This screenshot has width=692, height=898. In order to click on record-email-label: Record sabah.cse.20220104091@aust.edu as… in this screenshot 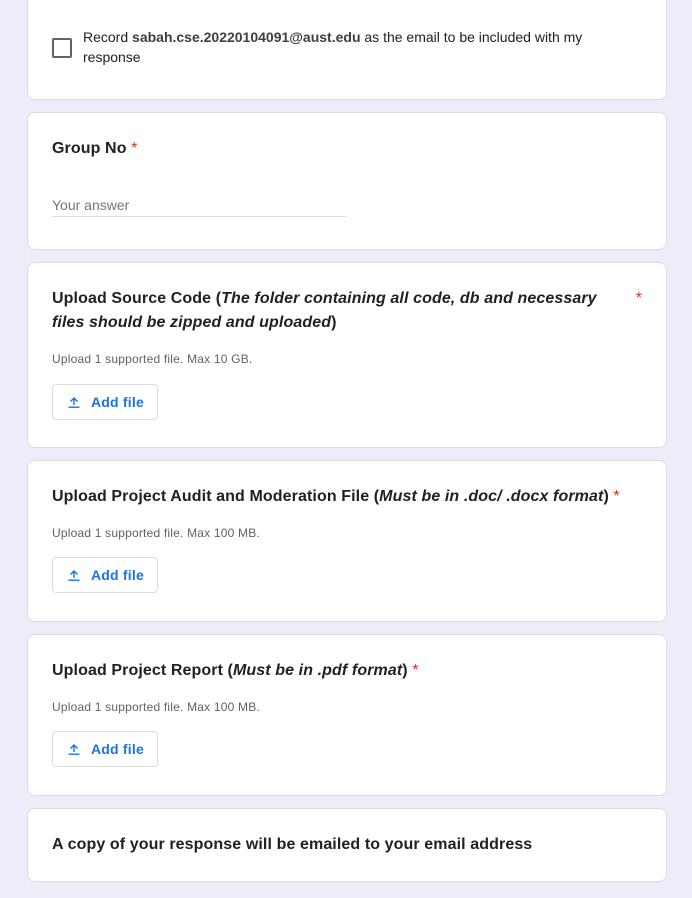, I will do `click(353, 47)`.